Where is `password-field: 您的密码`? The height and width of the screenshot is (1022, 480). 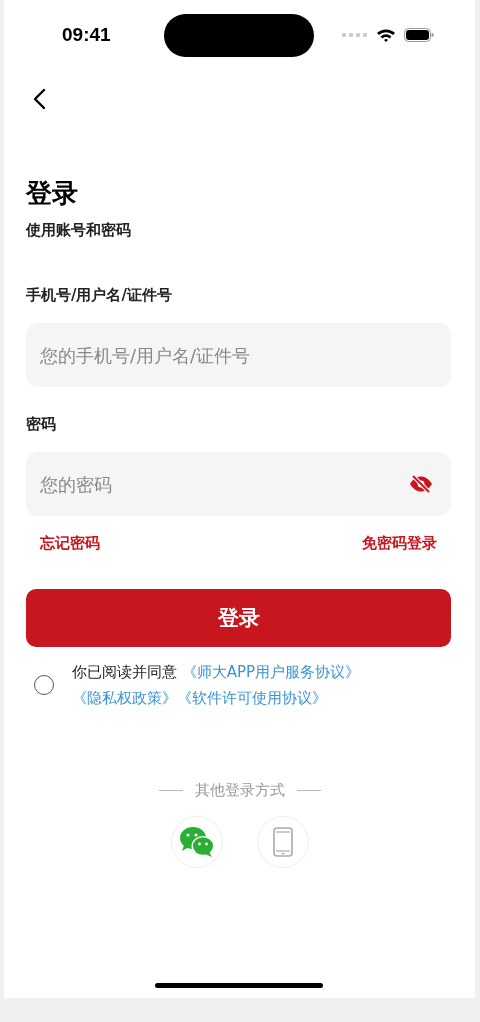 password-field: 您的密码 is located at coordinates (238, 484).